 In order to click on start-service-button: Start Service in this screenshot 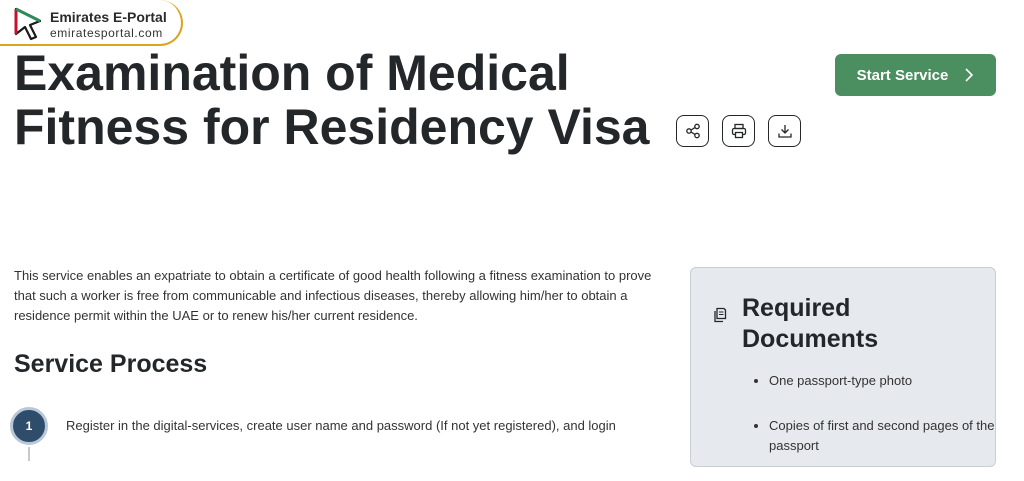, I will do `click(915, 75)`.